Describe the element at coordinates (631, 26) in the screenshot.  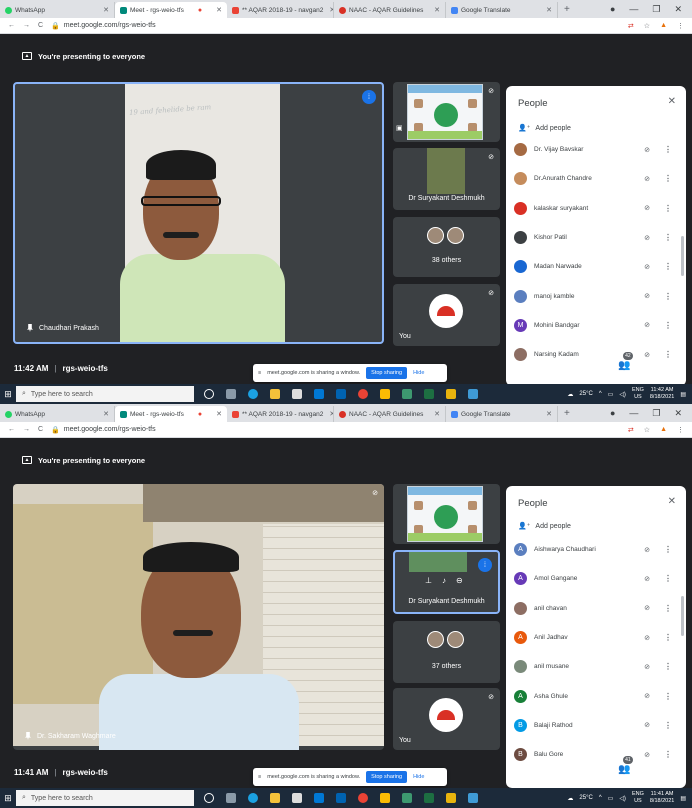
I see `translate-page-icon: ⇄` at that location.